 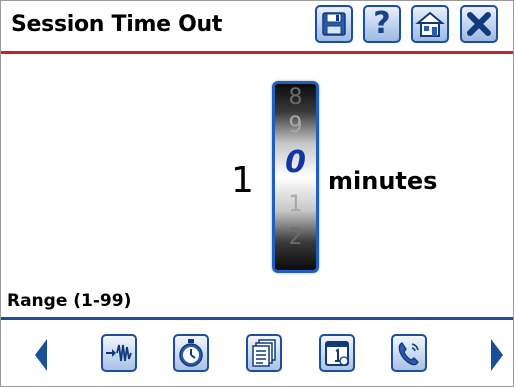 I want to click on help-button: ?, so click(x=382, y=24).